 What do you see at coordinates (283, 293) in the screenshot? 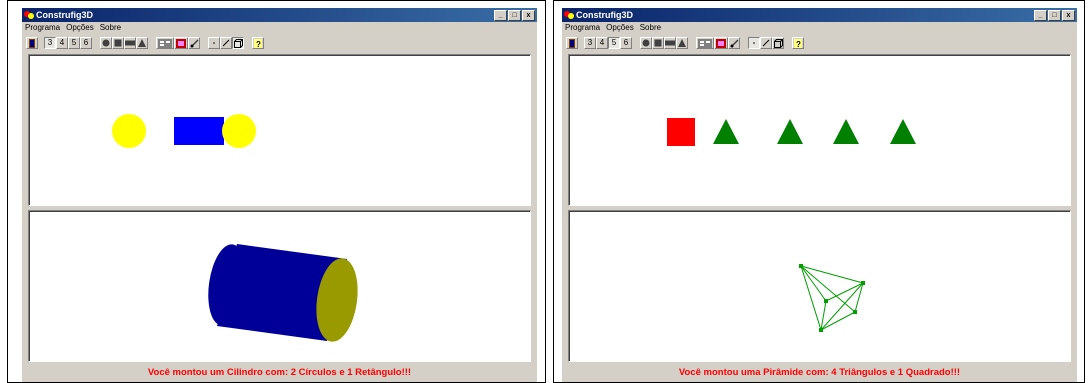
I see `cylinder-model` at bounding box center [283, 293].